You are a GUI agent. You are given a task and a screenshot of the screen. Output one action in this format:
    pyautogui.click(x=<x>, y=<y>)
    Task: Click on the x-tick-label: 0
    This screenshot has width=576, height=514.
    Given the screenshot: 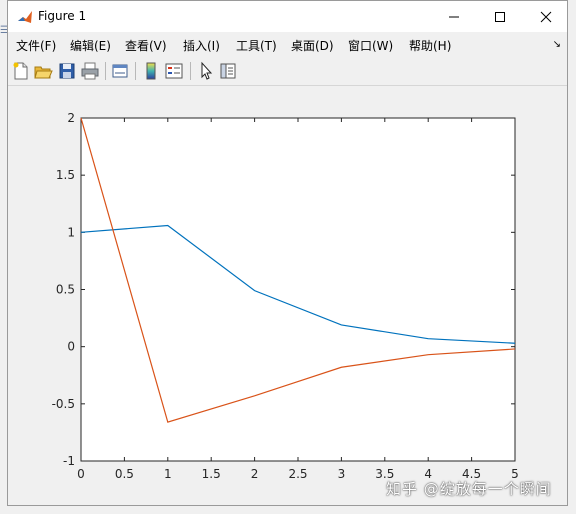 What is the action you would take?
    pyautogui.click(x=81, y=474)
    